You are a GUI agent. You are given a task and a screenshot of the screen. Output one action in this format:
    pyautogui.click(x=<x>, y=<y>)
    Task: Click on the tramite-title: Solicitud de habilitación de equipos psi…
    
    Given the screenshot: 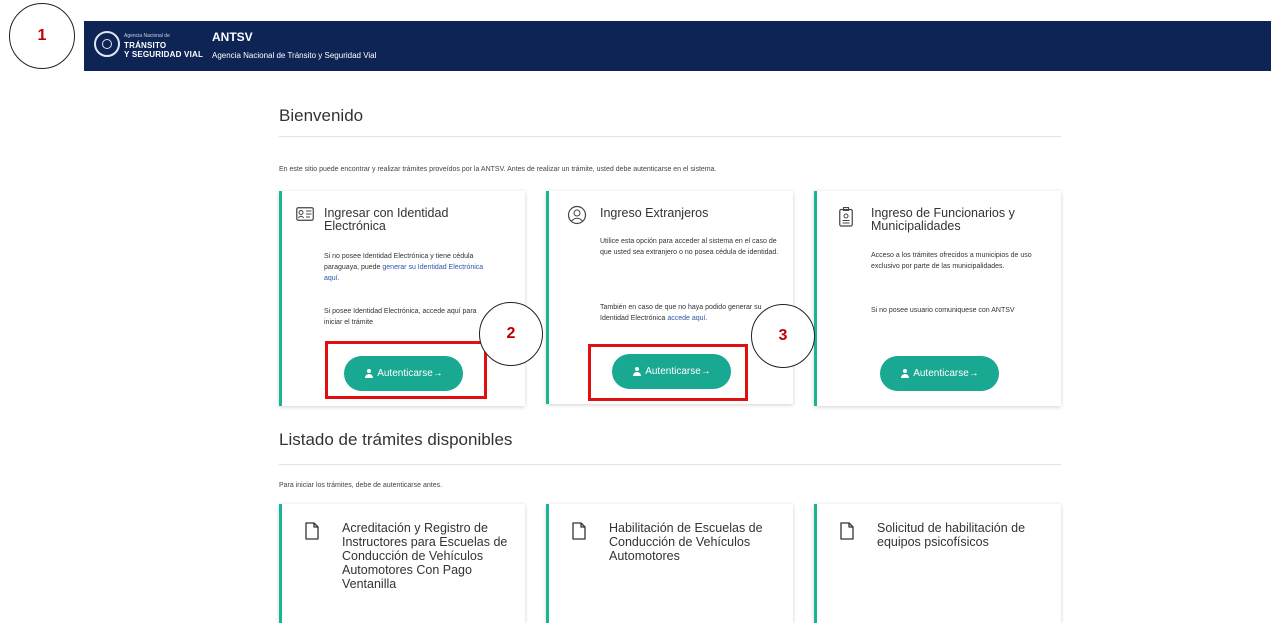 What is the action you would take?
    pyautogui.click(x=951, y=535)
    